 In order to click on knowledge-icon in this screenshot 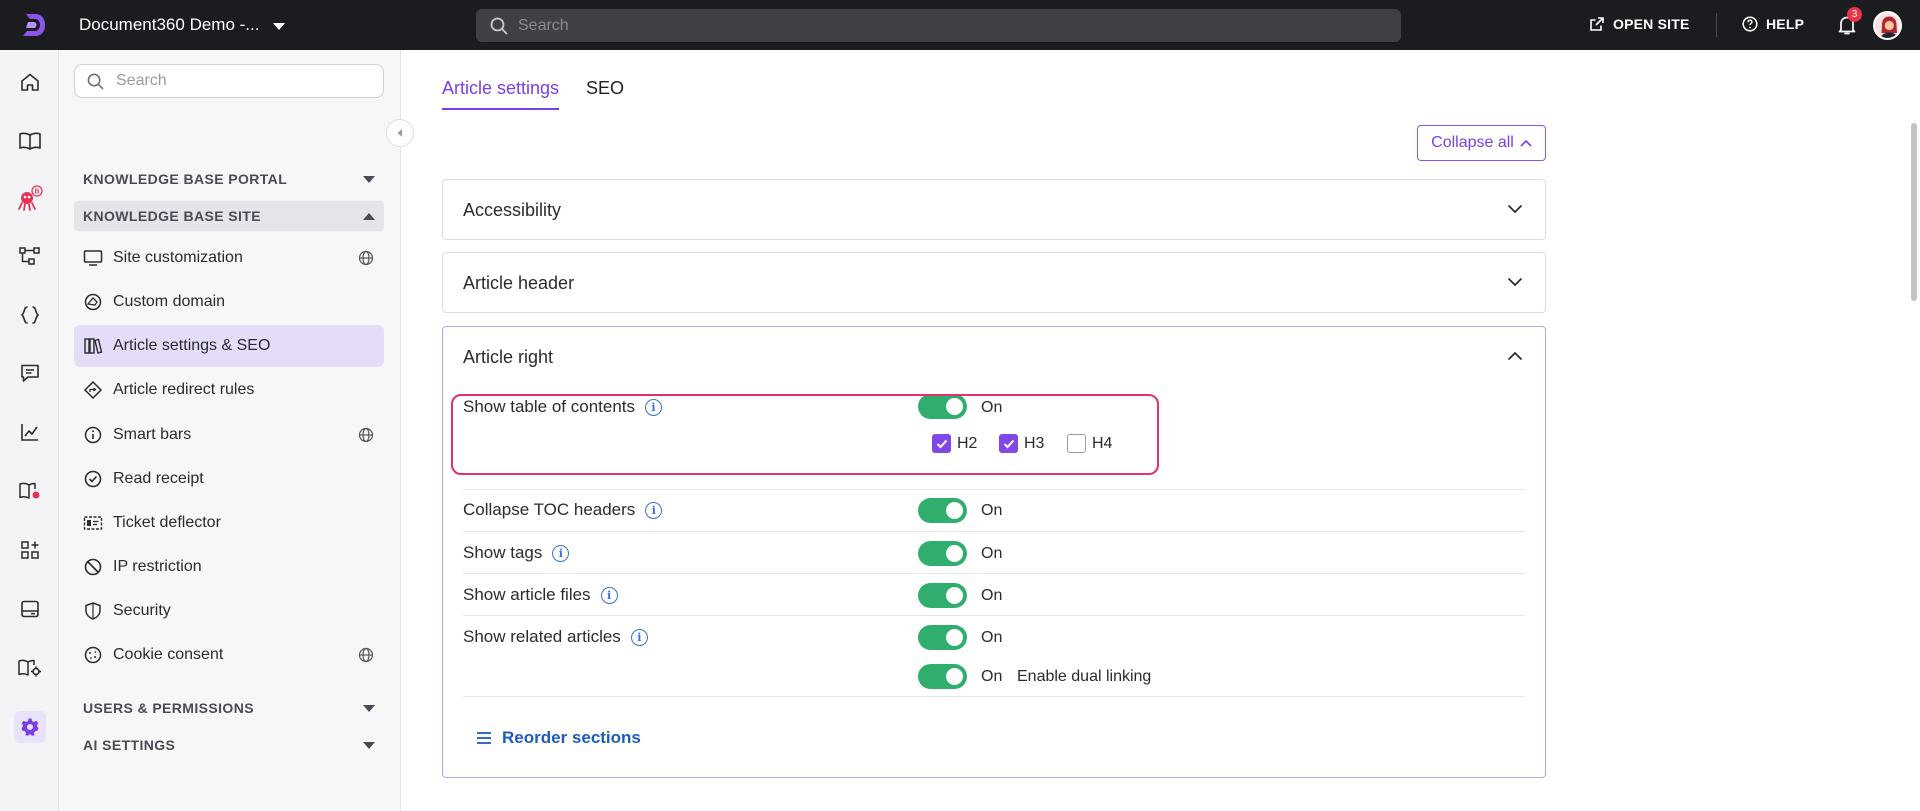, I will do `click(29, 490)`.